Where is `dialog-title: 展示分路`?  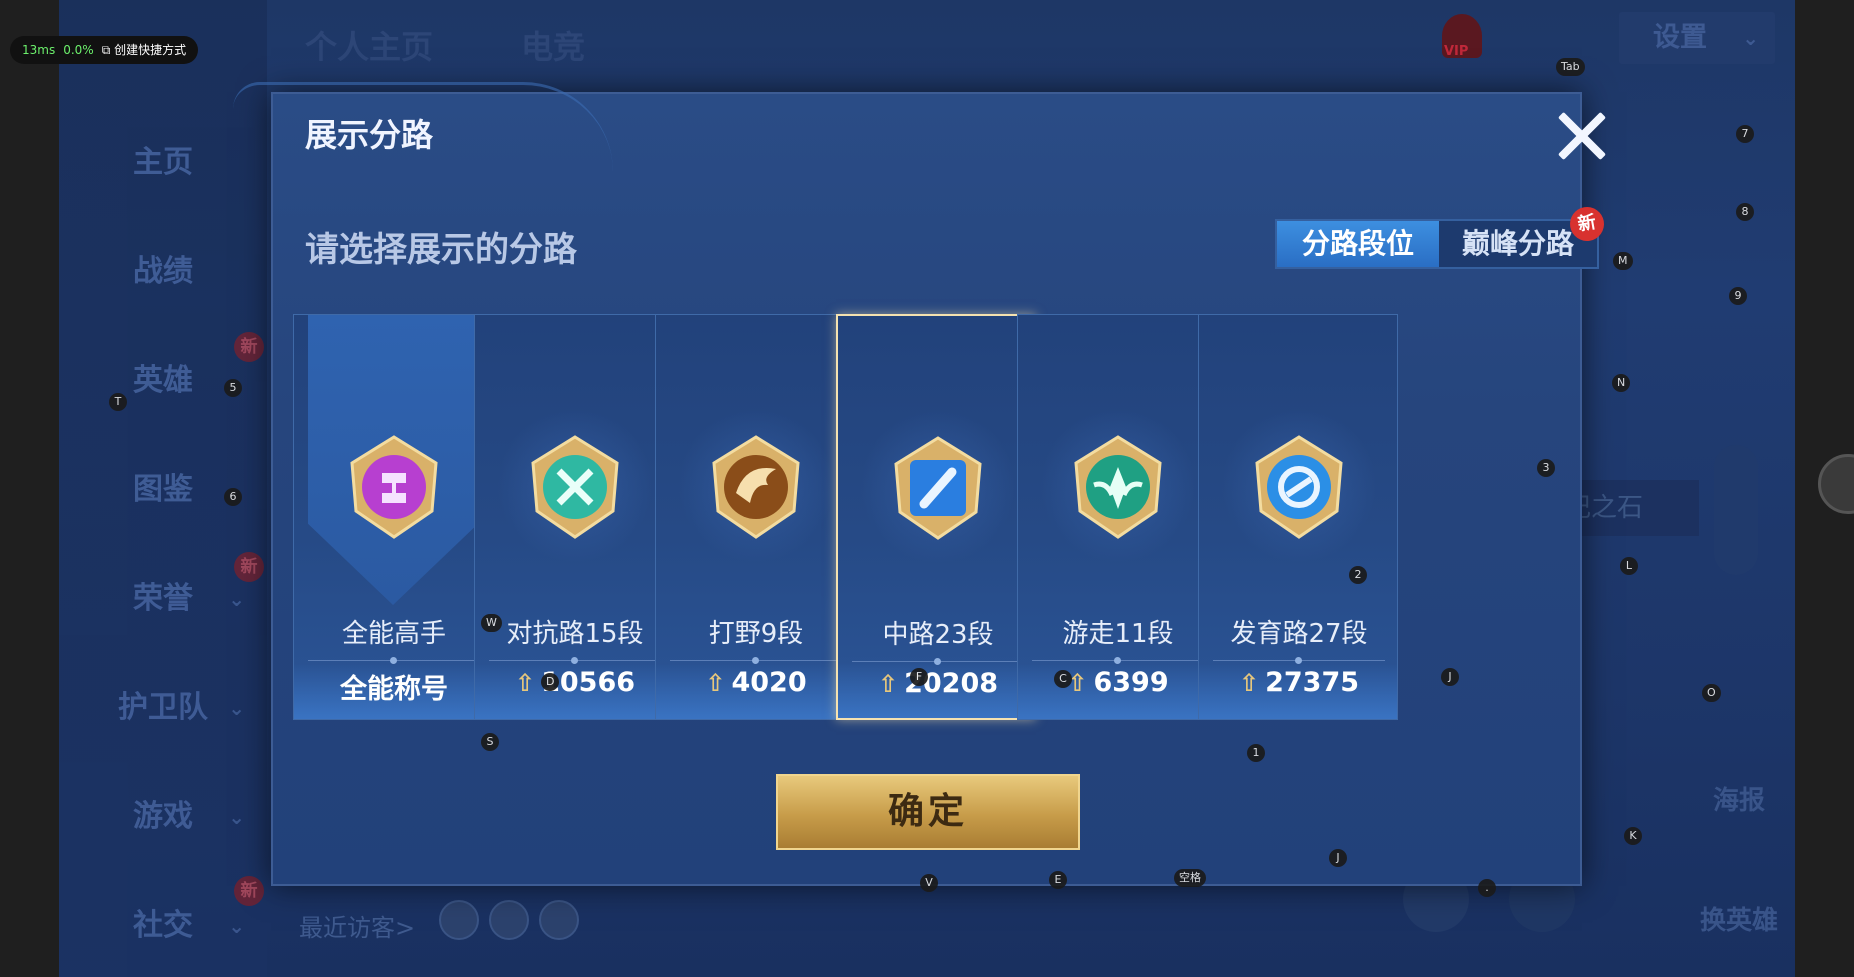 dialog-title: 展示分路 is located at coordinates (369, 135).